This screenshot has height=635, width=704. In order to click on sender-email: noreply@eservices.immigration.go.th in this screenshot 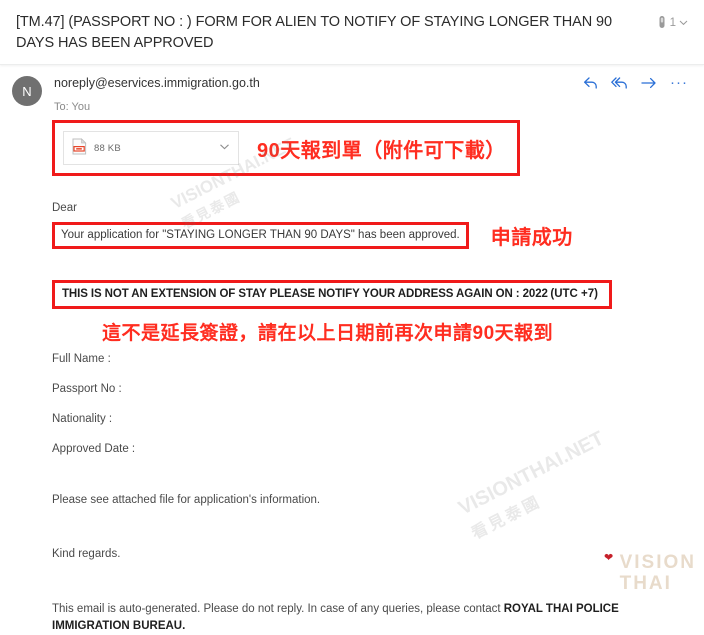, I will do `click(318, 83)`.